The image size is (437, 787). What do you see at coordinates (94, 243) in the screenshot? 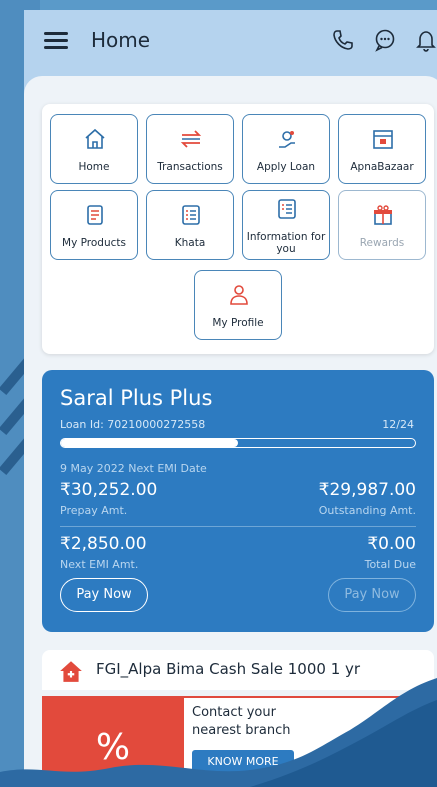
I see `tile-label: My Products` at bounding box center [94, 243].